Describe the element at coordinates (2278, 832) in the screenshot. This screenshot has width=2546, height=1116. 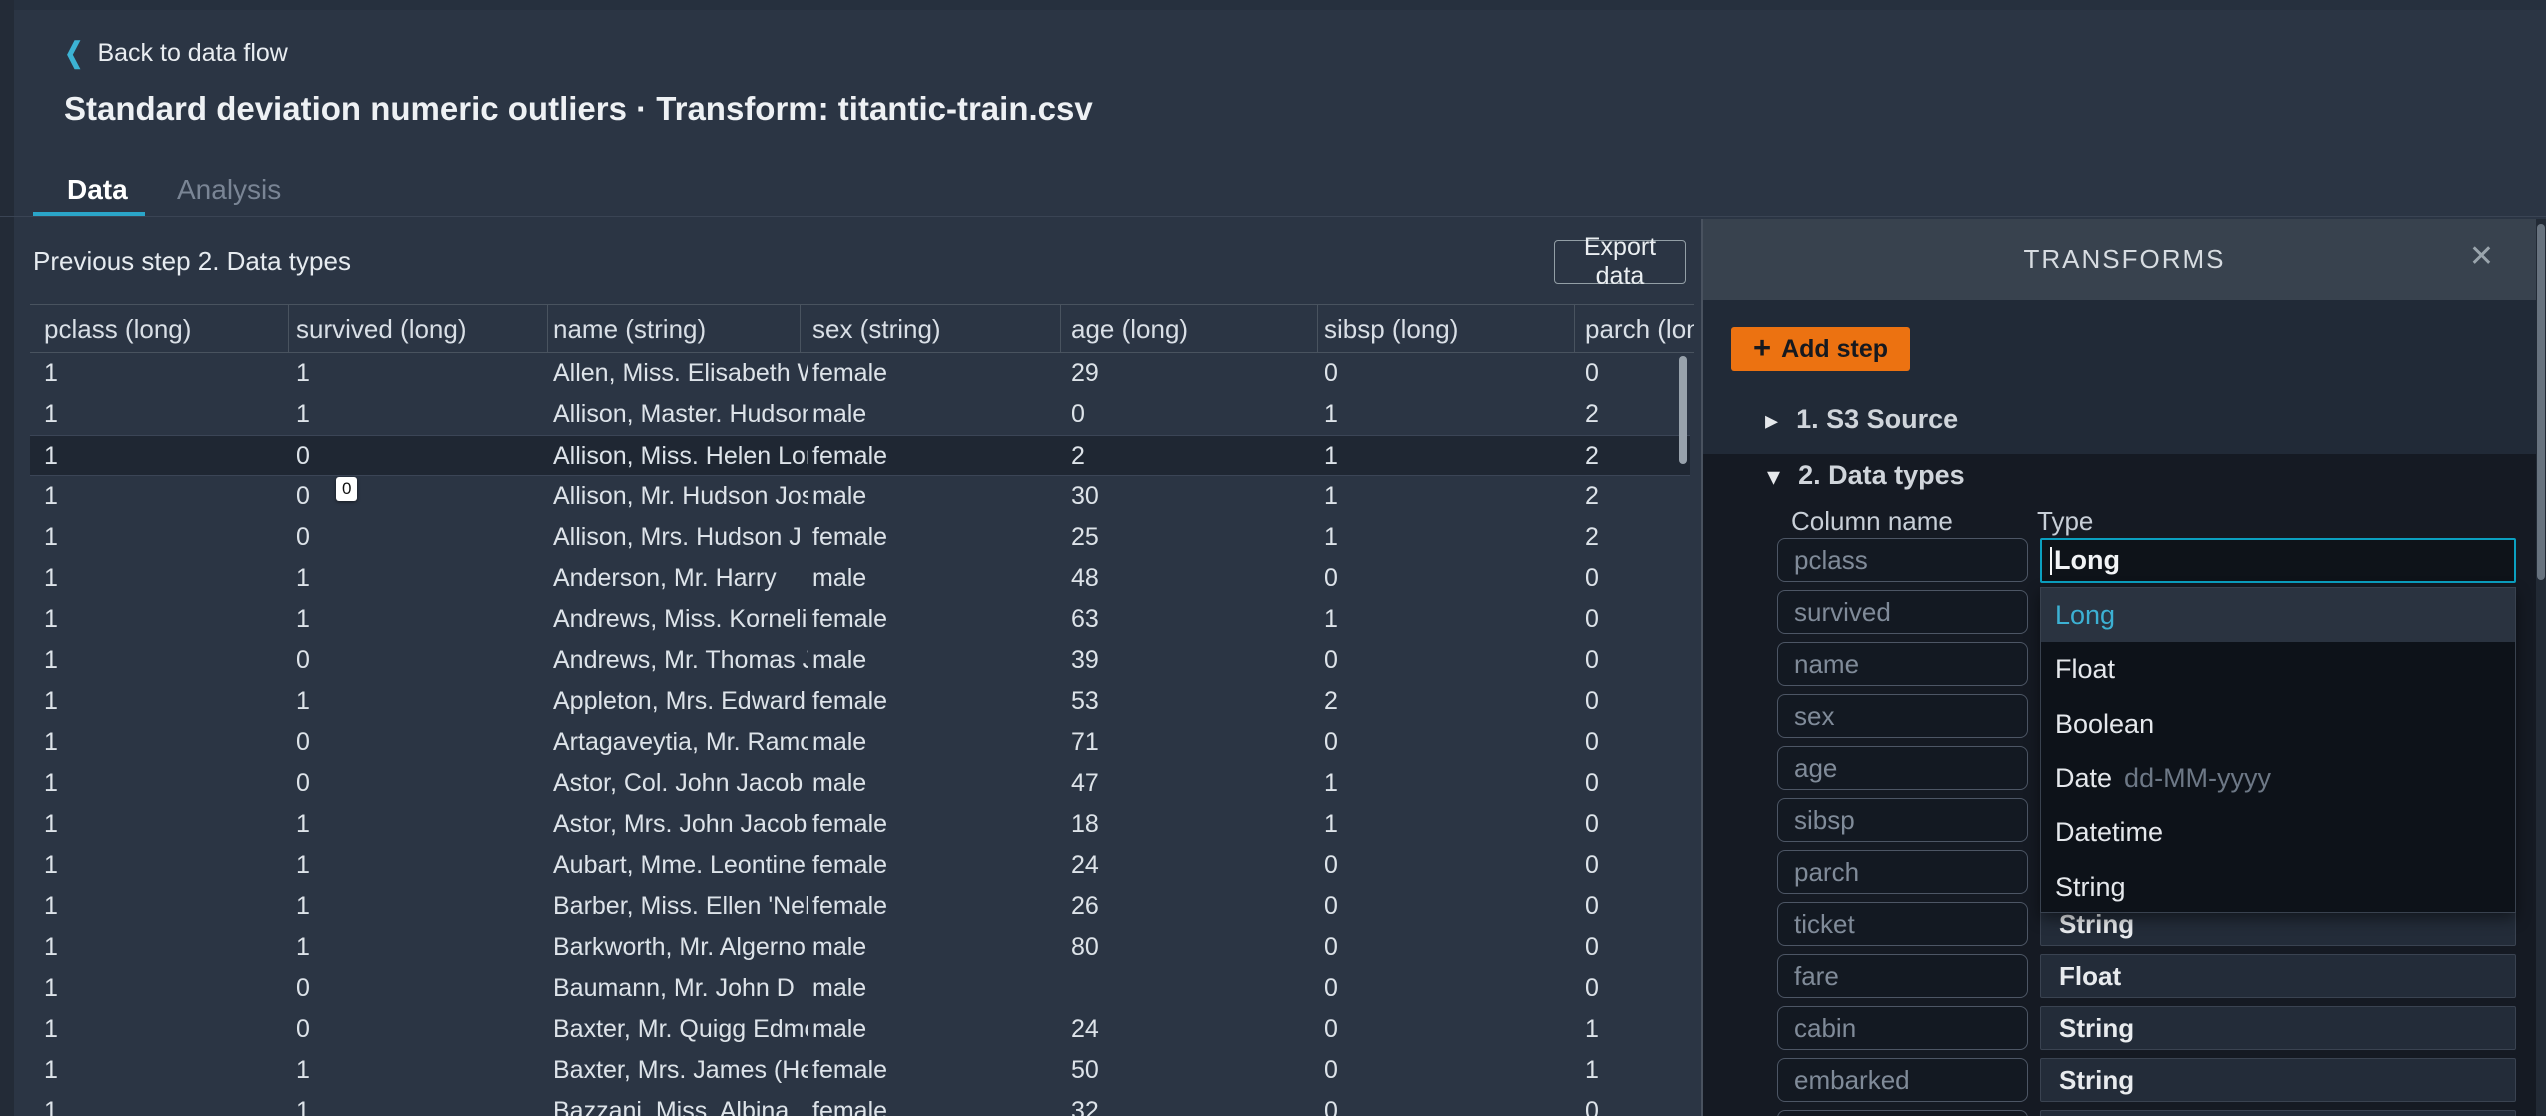
I see `dropdown-option-datetime: Datetime` at that location.